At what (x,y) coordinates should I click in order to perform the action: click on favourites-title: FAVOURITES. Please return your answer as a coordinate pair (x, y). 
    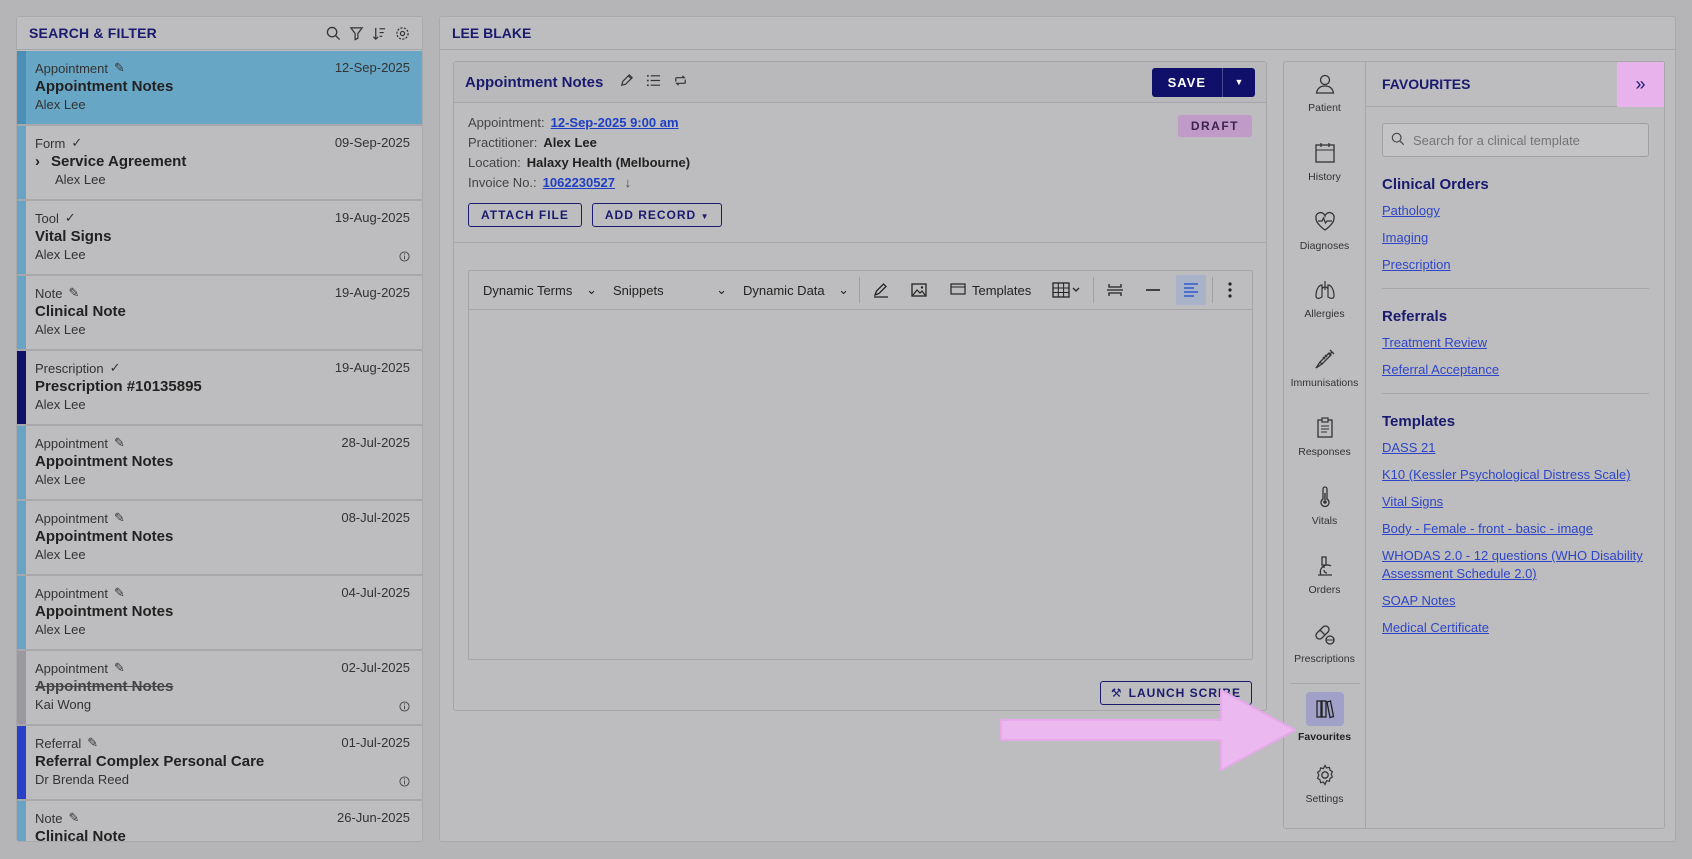
    Looking at the image, I should click on (1426, 84).